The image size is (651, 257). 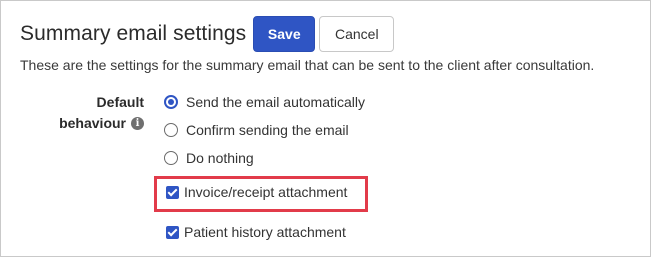 I want to click on radio-confirm-sending: Confirm sending the email, so click(x=256, y=130).